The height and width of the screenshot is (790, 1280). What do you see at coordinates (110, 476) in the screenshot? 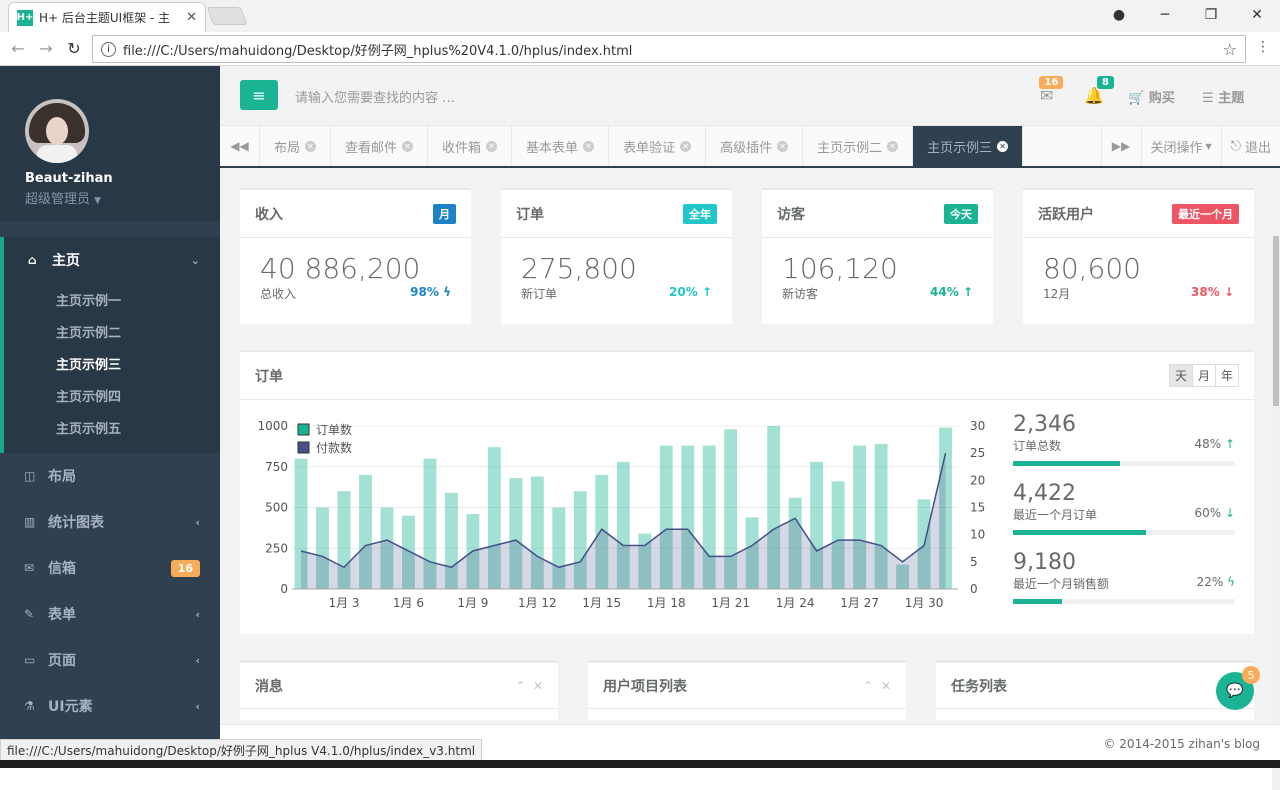
I see `sidebar-item-layout: ◫ 布局` at bounding box center [110, 476].